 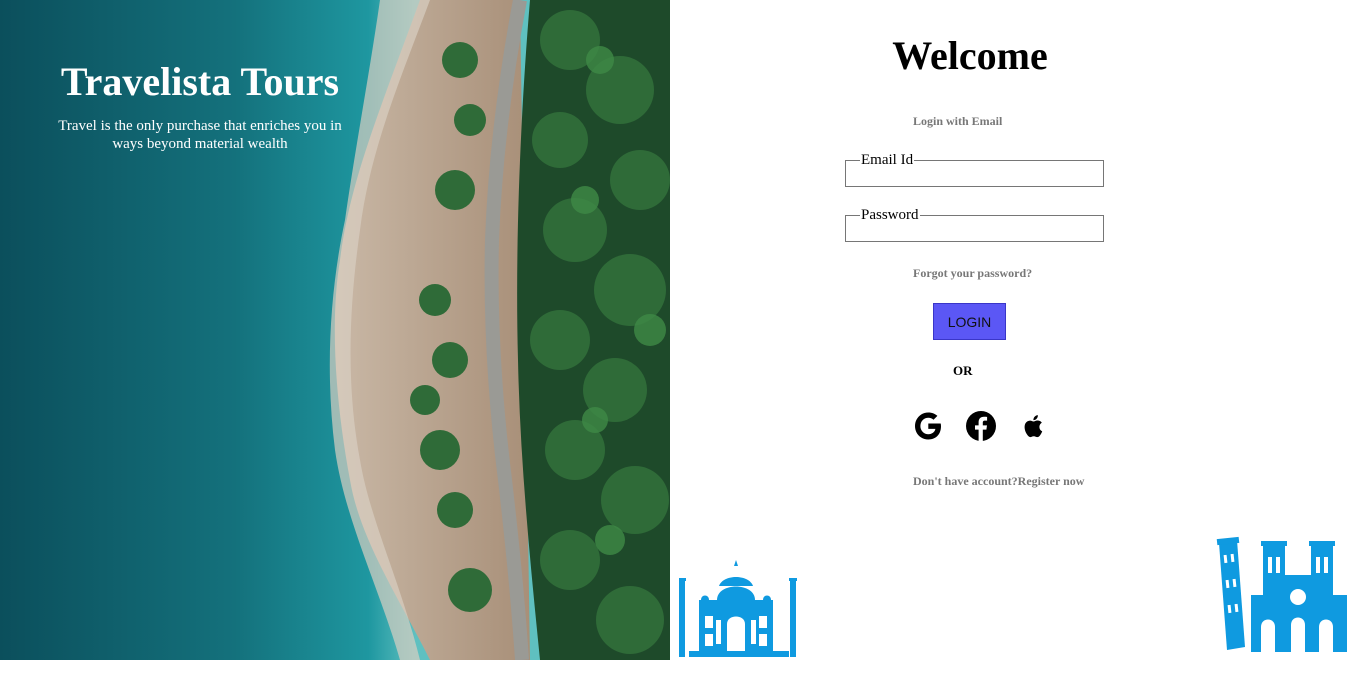 I want to click on hero-title: Travelista Tours, so click(x=200, y=81).